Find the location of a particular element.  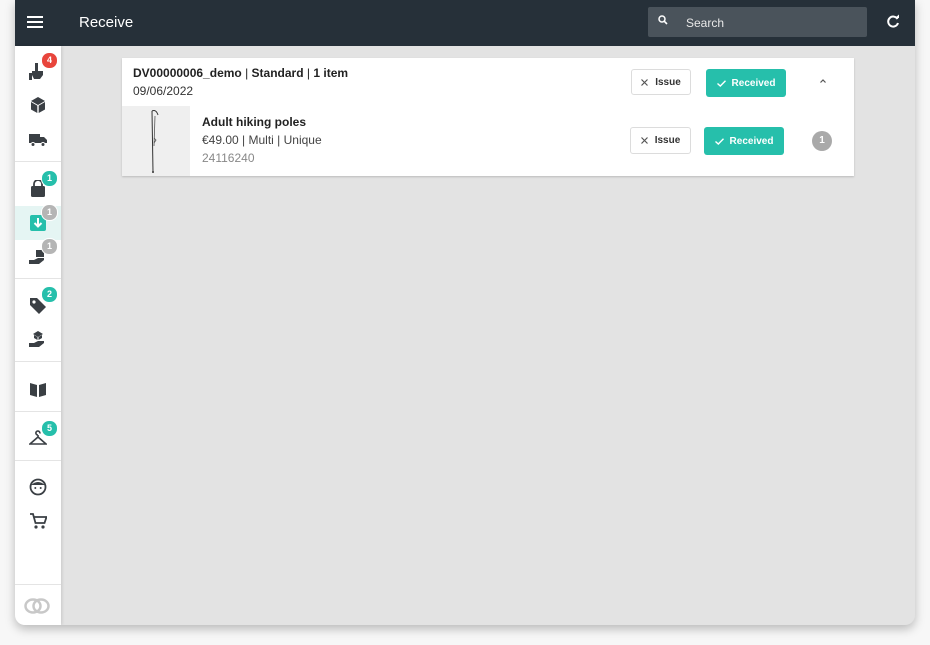

hamburger-icon is located at coordinates (37, 23).